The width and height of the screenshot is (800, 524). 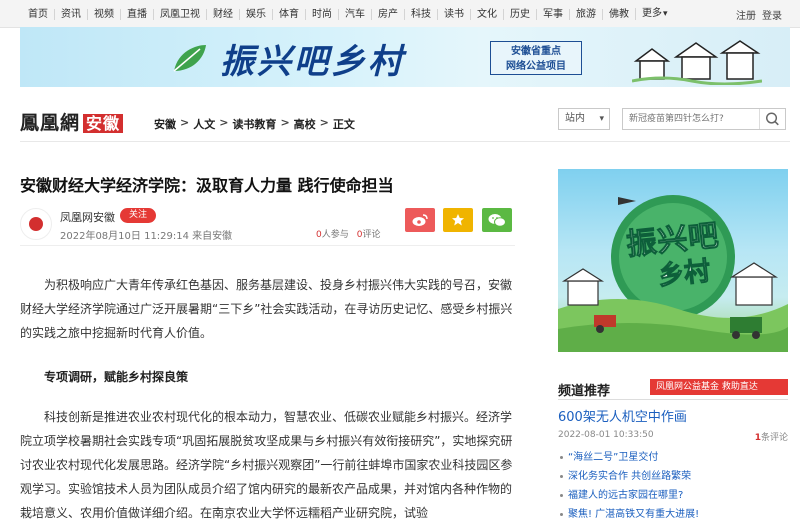 I want to click on featured-news-title: 600架无人机空中作画, so click(x=622, y=415).